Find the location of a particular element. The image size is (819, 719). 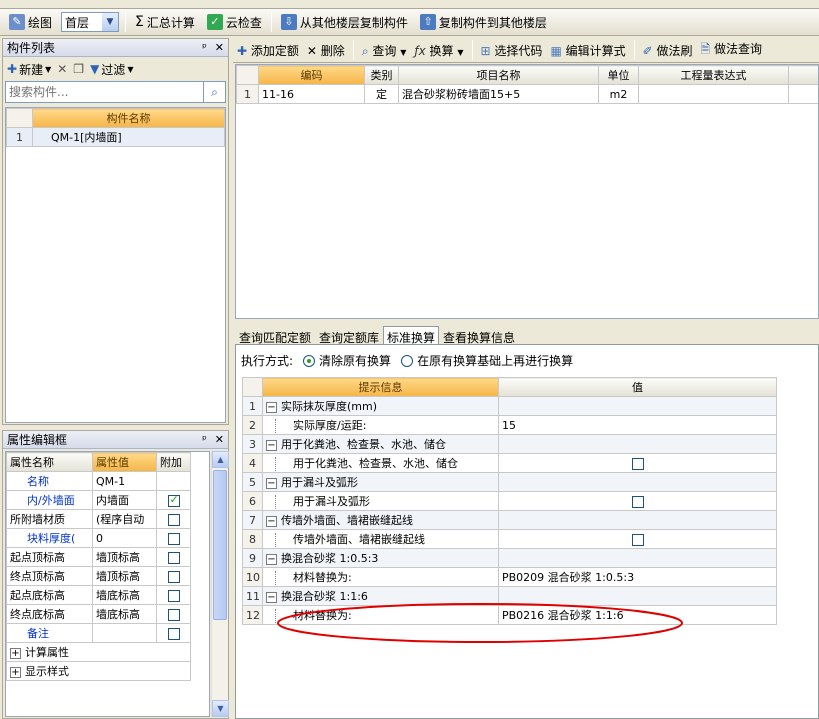

property-row: 起点顶标高 墙顶标高 is located at coordinates (98, 557).